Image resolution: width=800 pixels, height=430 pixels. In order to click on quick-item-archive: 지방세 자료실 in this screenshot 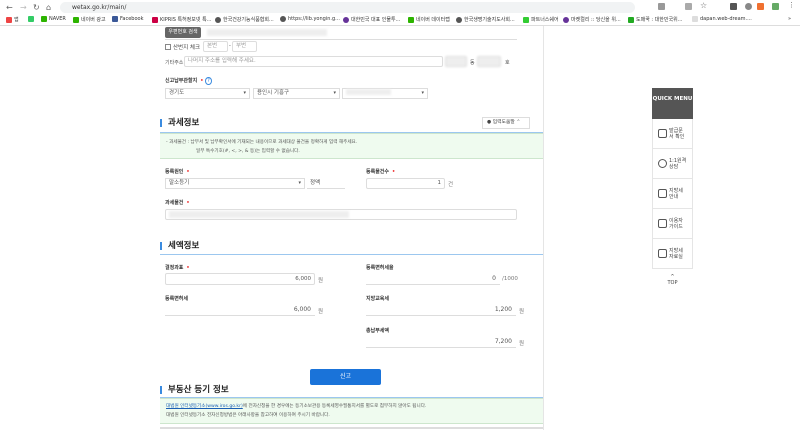, I will do `click(672, 254)`.